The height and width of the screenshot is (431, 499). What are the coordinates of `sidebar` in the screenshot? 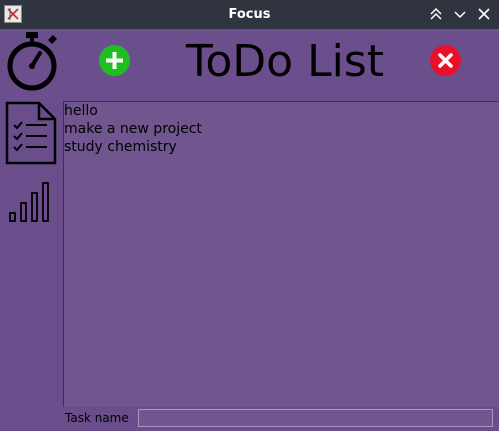 It's located at (31, 266).